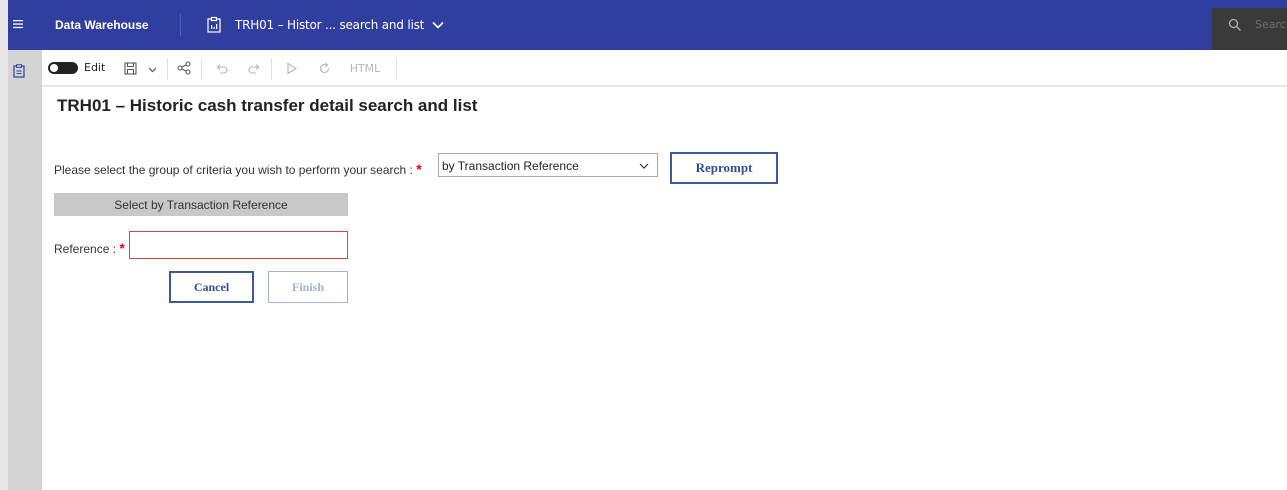 The width and height of the screenshot is (1287, 490). Describe the element at coordinates (510, 166) in the screenshot. I see `criteria-select-value: by Transaction Reference` at that location.